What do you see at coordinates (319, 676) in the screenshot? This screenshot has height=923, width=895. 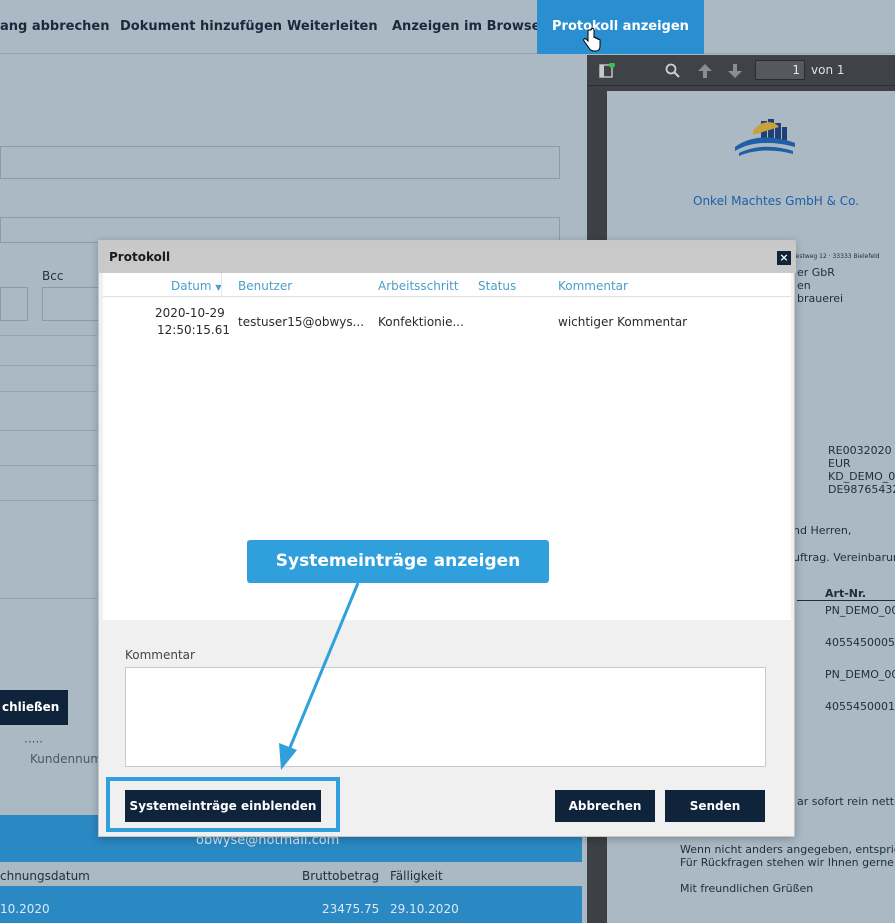 I see `callout-arrow-icon` at bounding box center [319, 676].